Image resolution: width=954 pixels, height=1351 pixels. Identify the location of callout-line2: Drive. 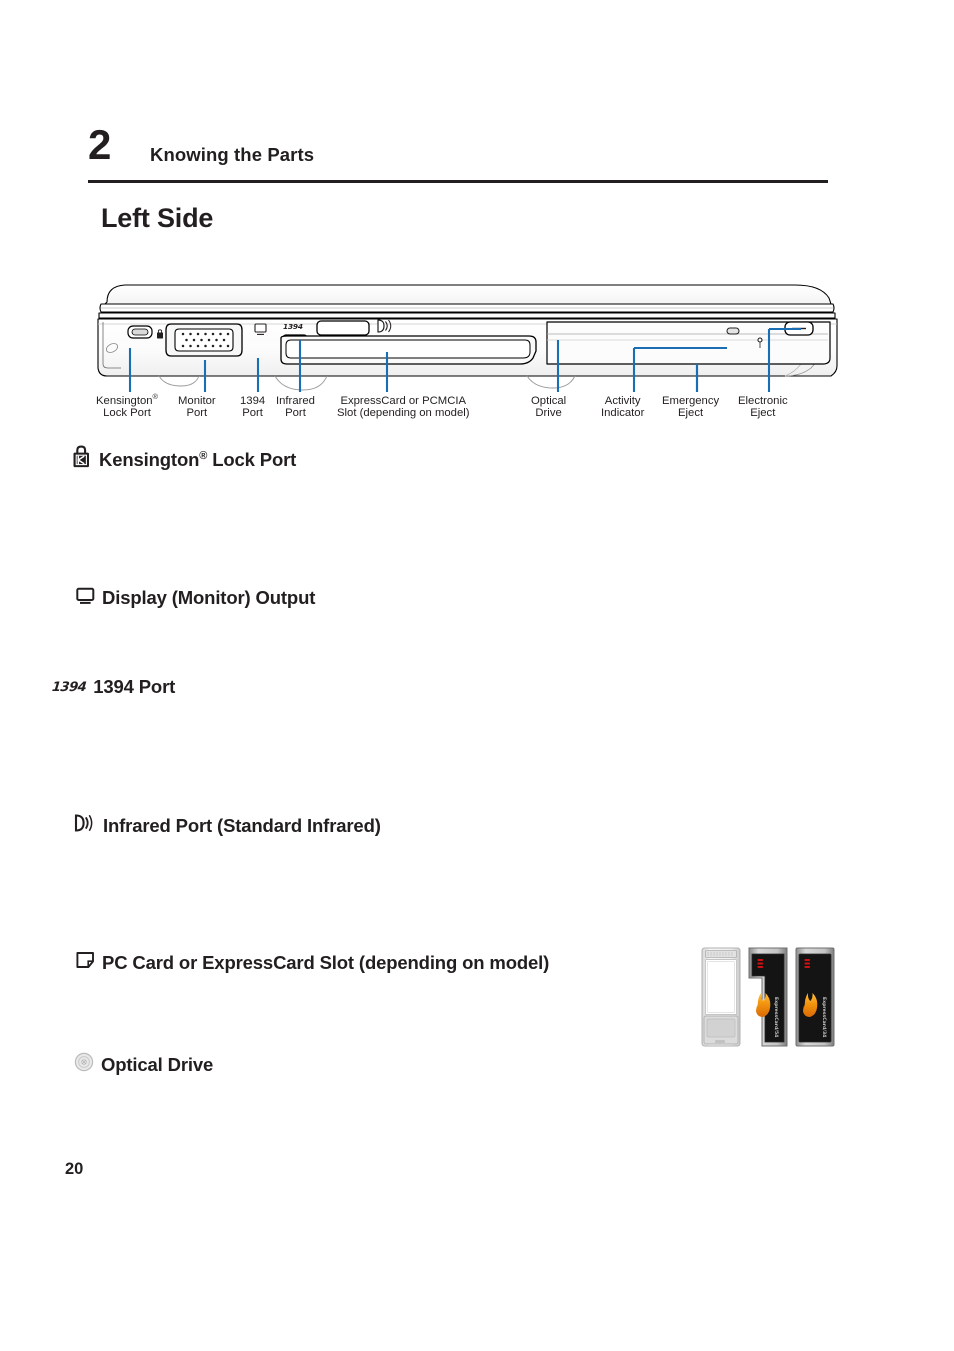
(548, 412).